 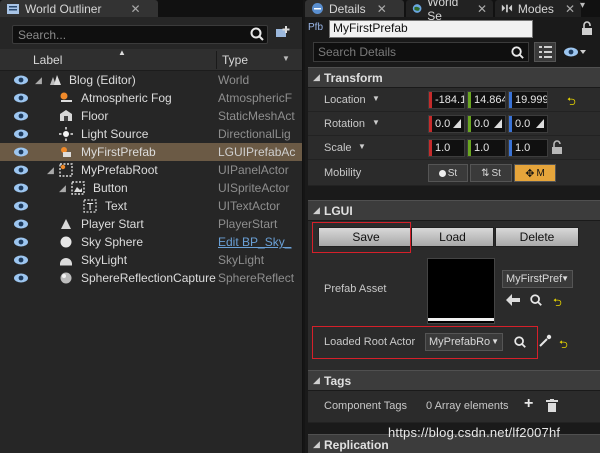 I want to click on add-folder-icon, so click(x=283, y=33).